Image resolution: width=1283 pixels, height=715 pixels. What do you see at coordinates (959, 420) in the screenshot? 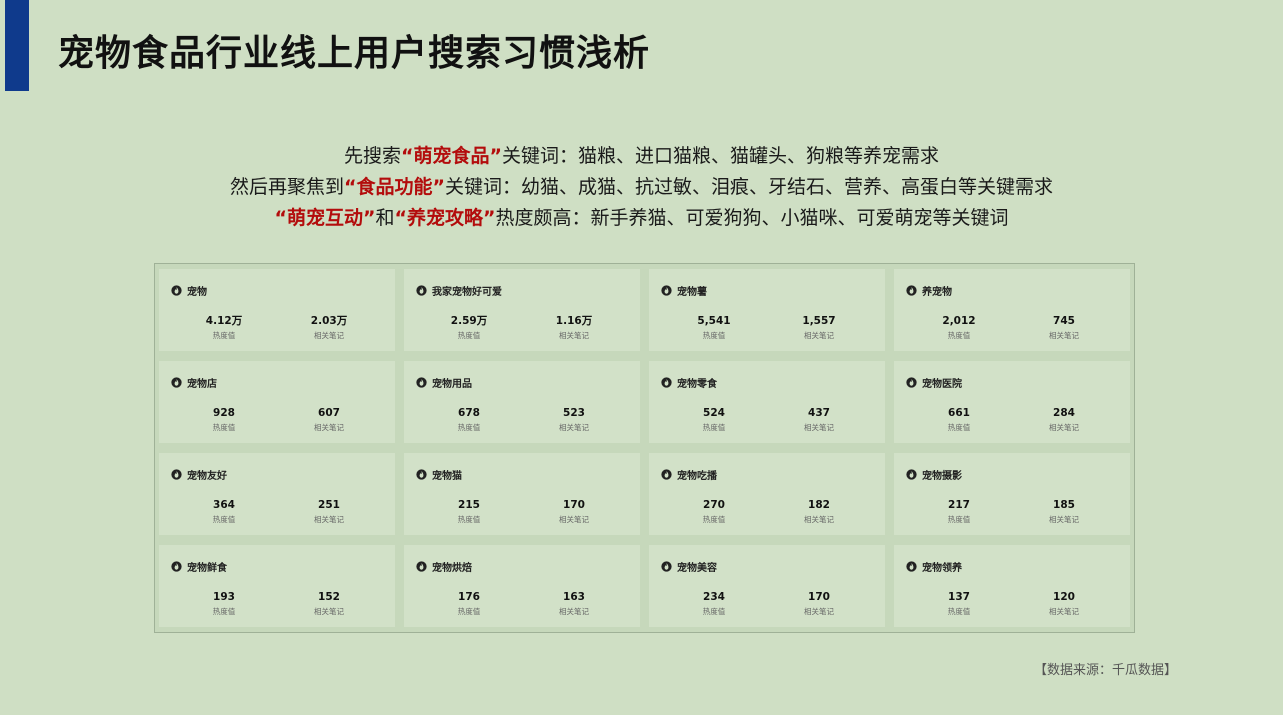
I see `heat-stat: 661 热度值` at bounding box center [959, 420].